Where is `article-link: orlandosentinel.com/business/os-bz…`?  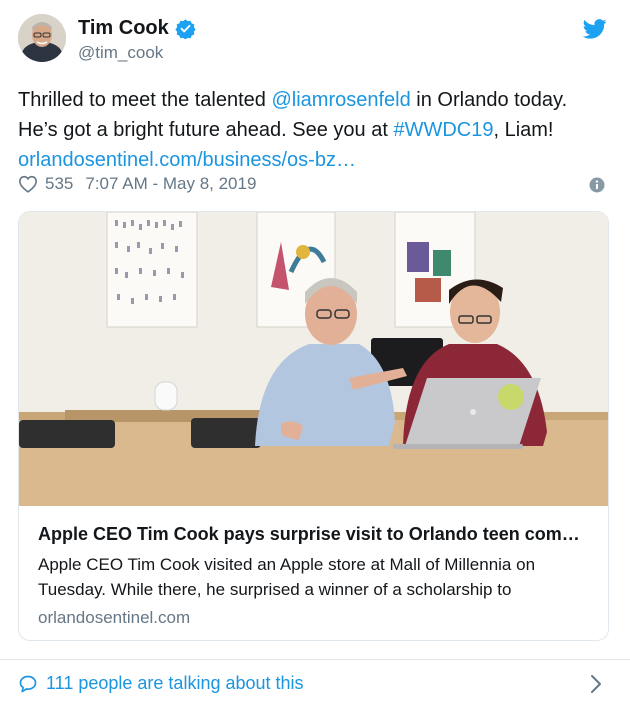 article-link: orlandosentinel.com/business/os-bz… is located at coordinates (187, 160).